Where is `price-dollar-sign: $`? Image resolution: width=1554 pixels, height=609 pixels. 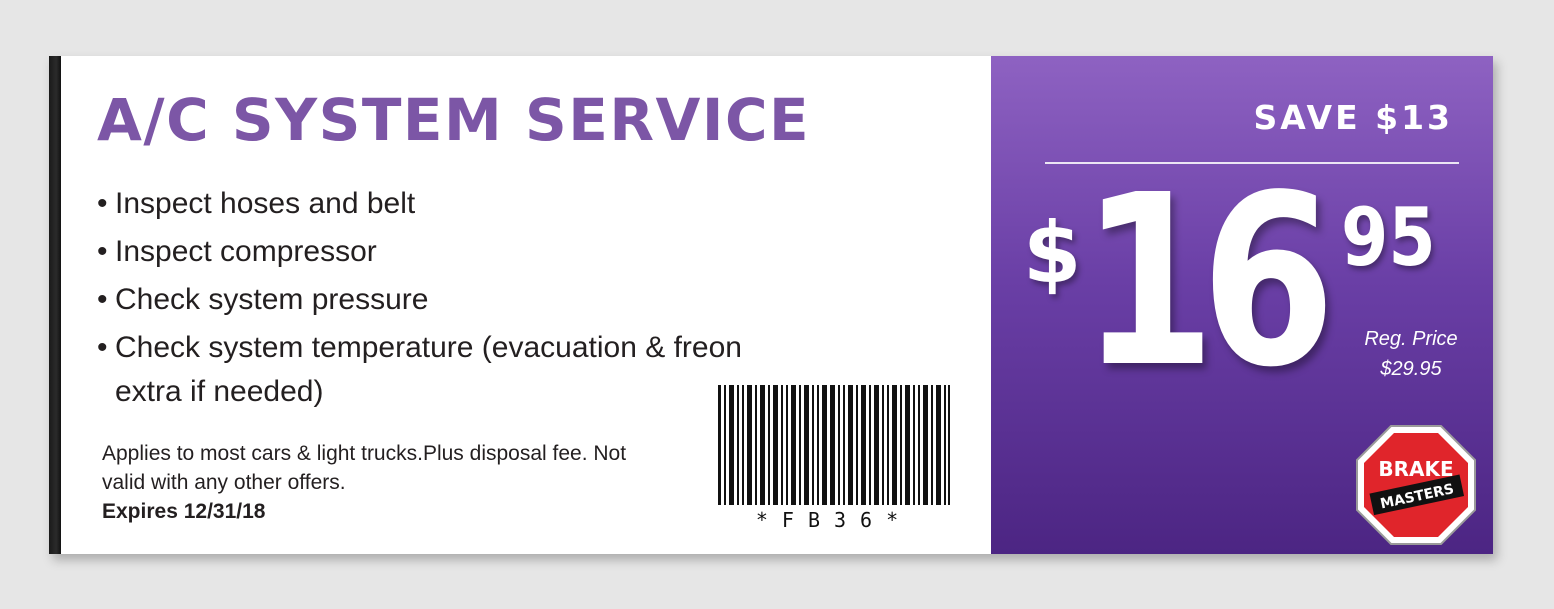 price-dollar-sign: $ is located at coordinates (1052, 253).